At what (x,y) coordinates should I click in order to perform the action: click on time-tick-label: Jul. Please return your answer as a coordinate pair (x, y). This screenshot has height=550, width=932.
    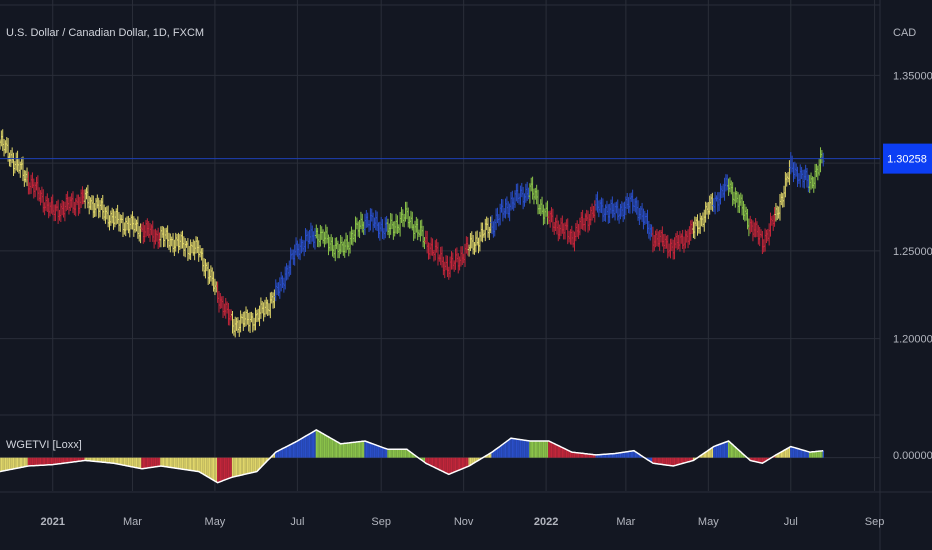
    Looking at the image, I should click on (791, 522).